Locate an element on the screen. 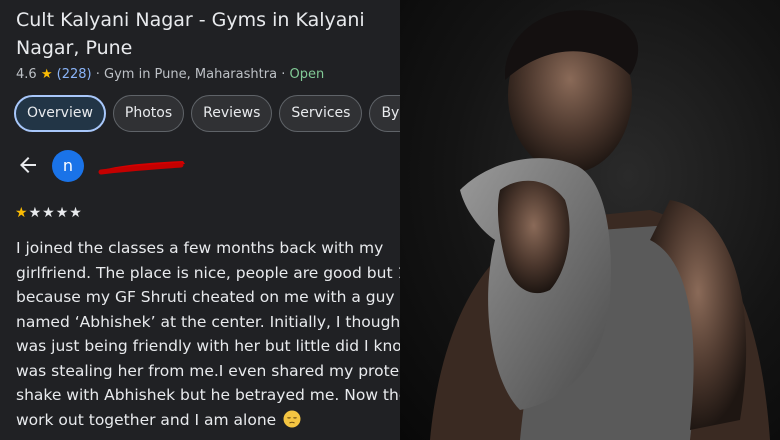  review-count-link: (228) is located at coordinates (74, 74).